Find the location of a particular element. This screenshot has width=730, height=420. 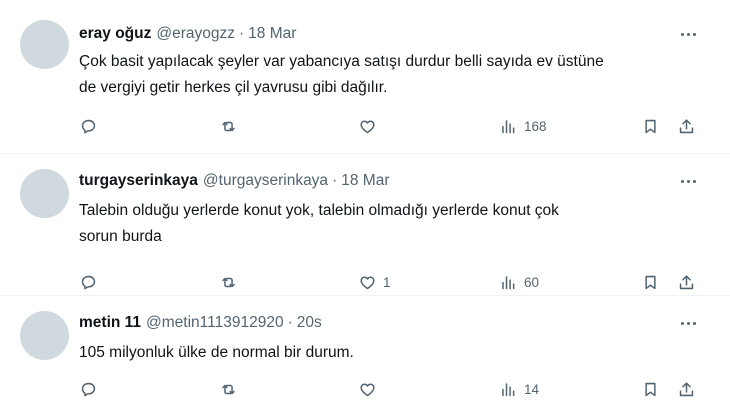

like-count: 1 is located at coordinates (387, 282).